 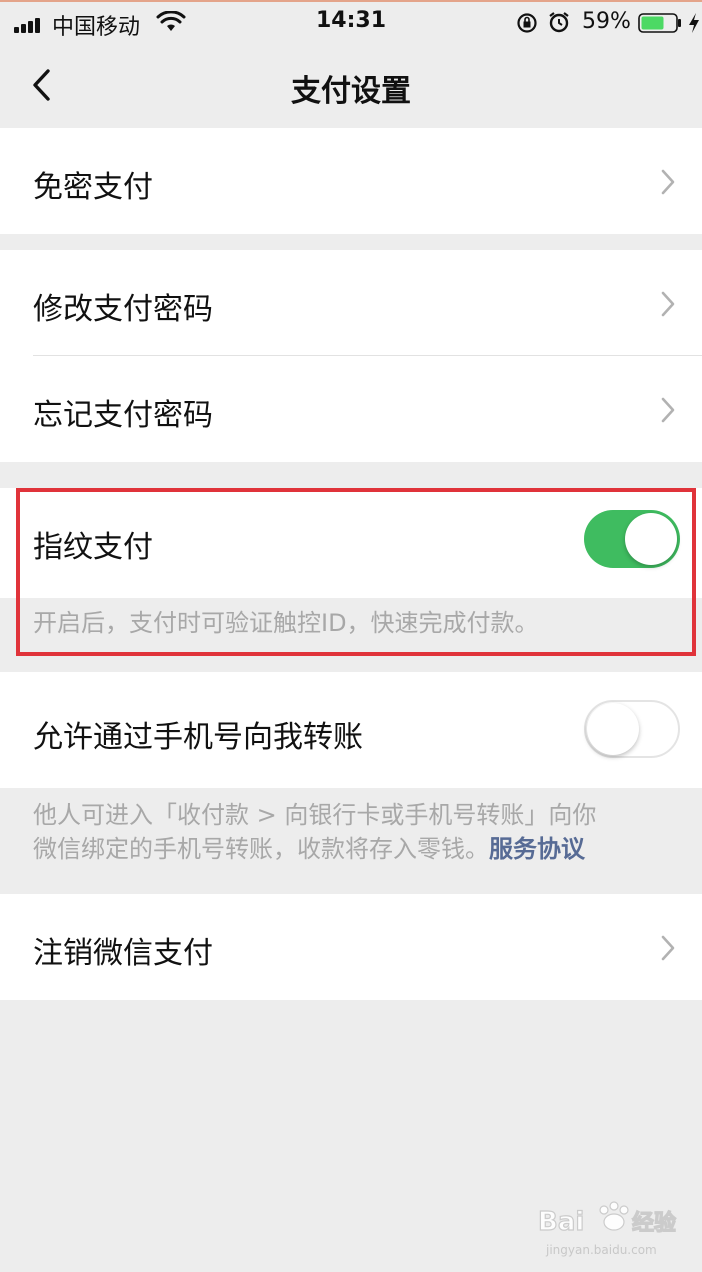 I want to click on password-free-cell: 免密支付, so click(x=351, y=181).